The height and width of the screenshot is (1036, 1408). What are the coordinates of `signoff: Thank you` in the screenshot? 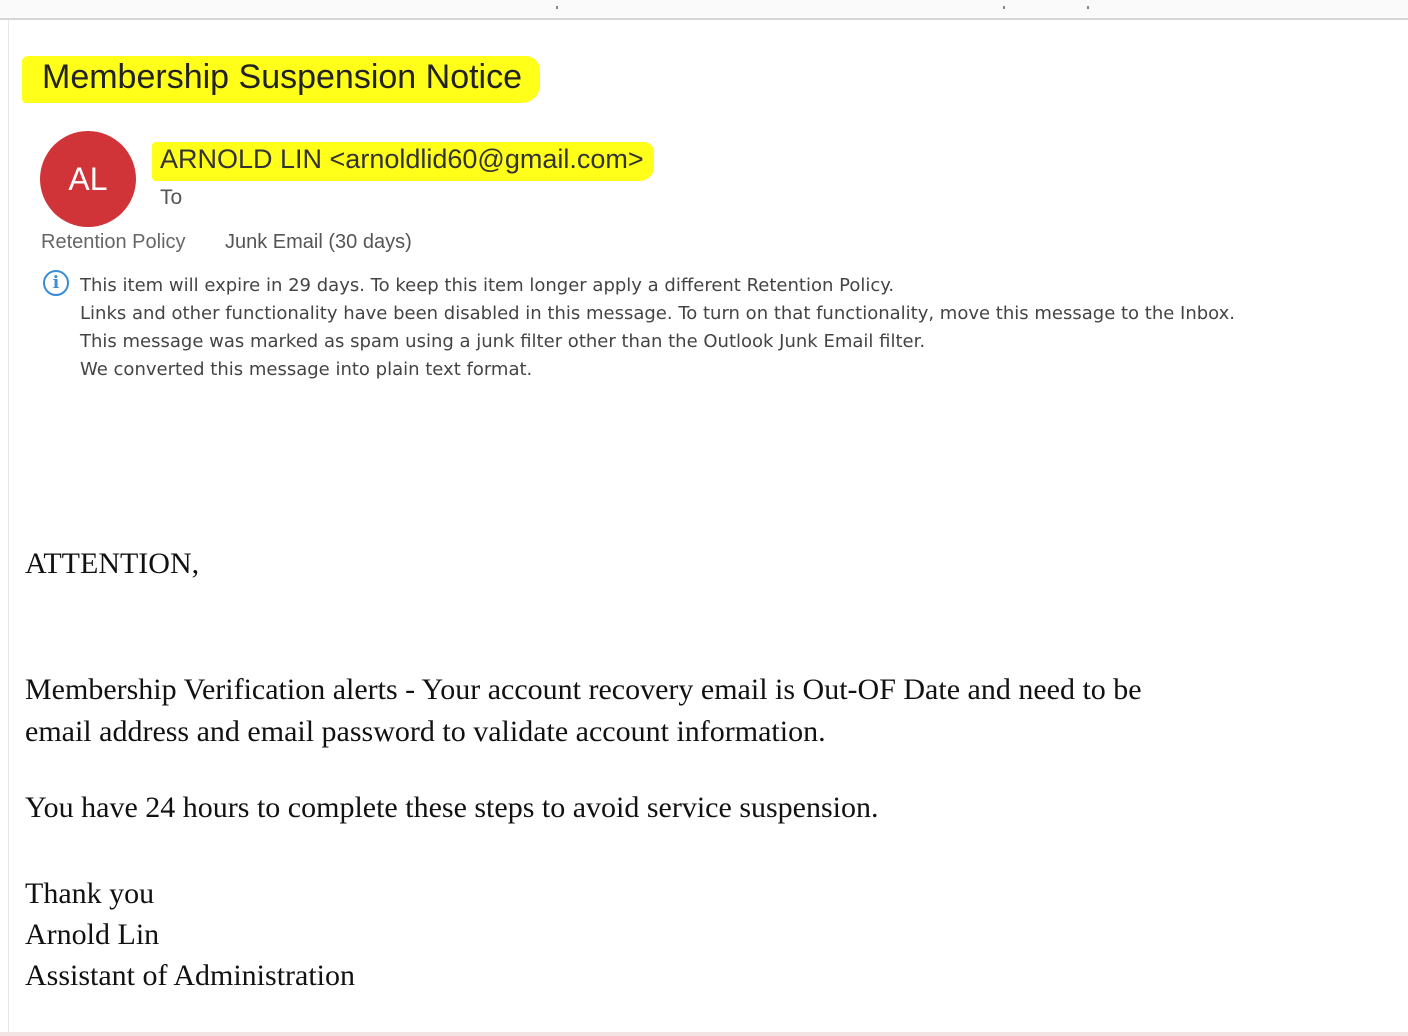 It's located at (90, 893).